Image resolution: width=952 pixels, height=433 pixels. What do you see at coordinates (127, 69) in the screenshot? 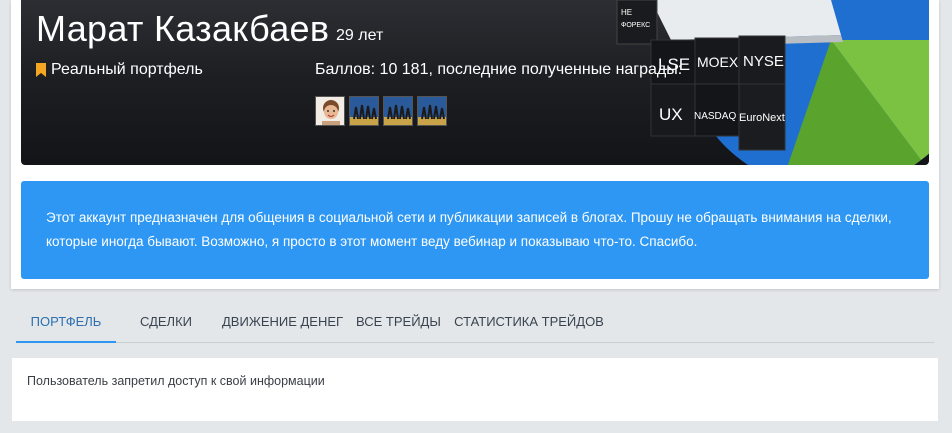
I see `portfolio-type-label: Реальный портфель` at bounding box center [127, 69].